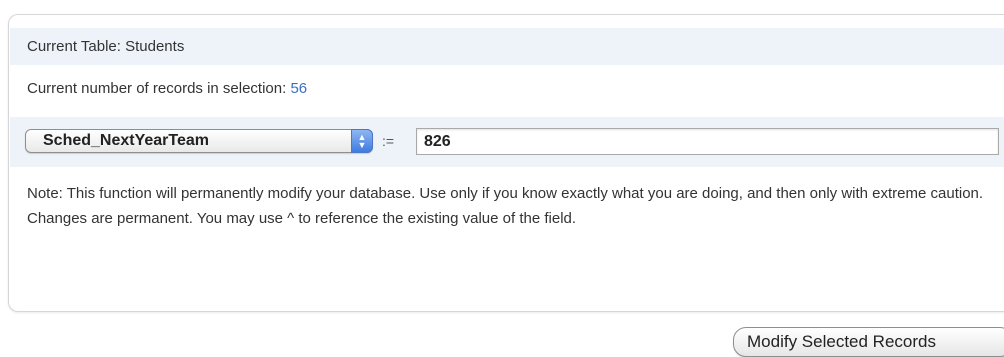 This screenshot has height=357, width=1004. Describe the element at coordinates (159, 88) in the screenshot. I see `record-count-label: Current number of records in selection:` at that location.